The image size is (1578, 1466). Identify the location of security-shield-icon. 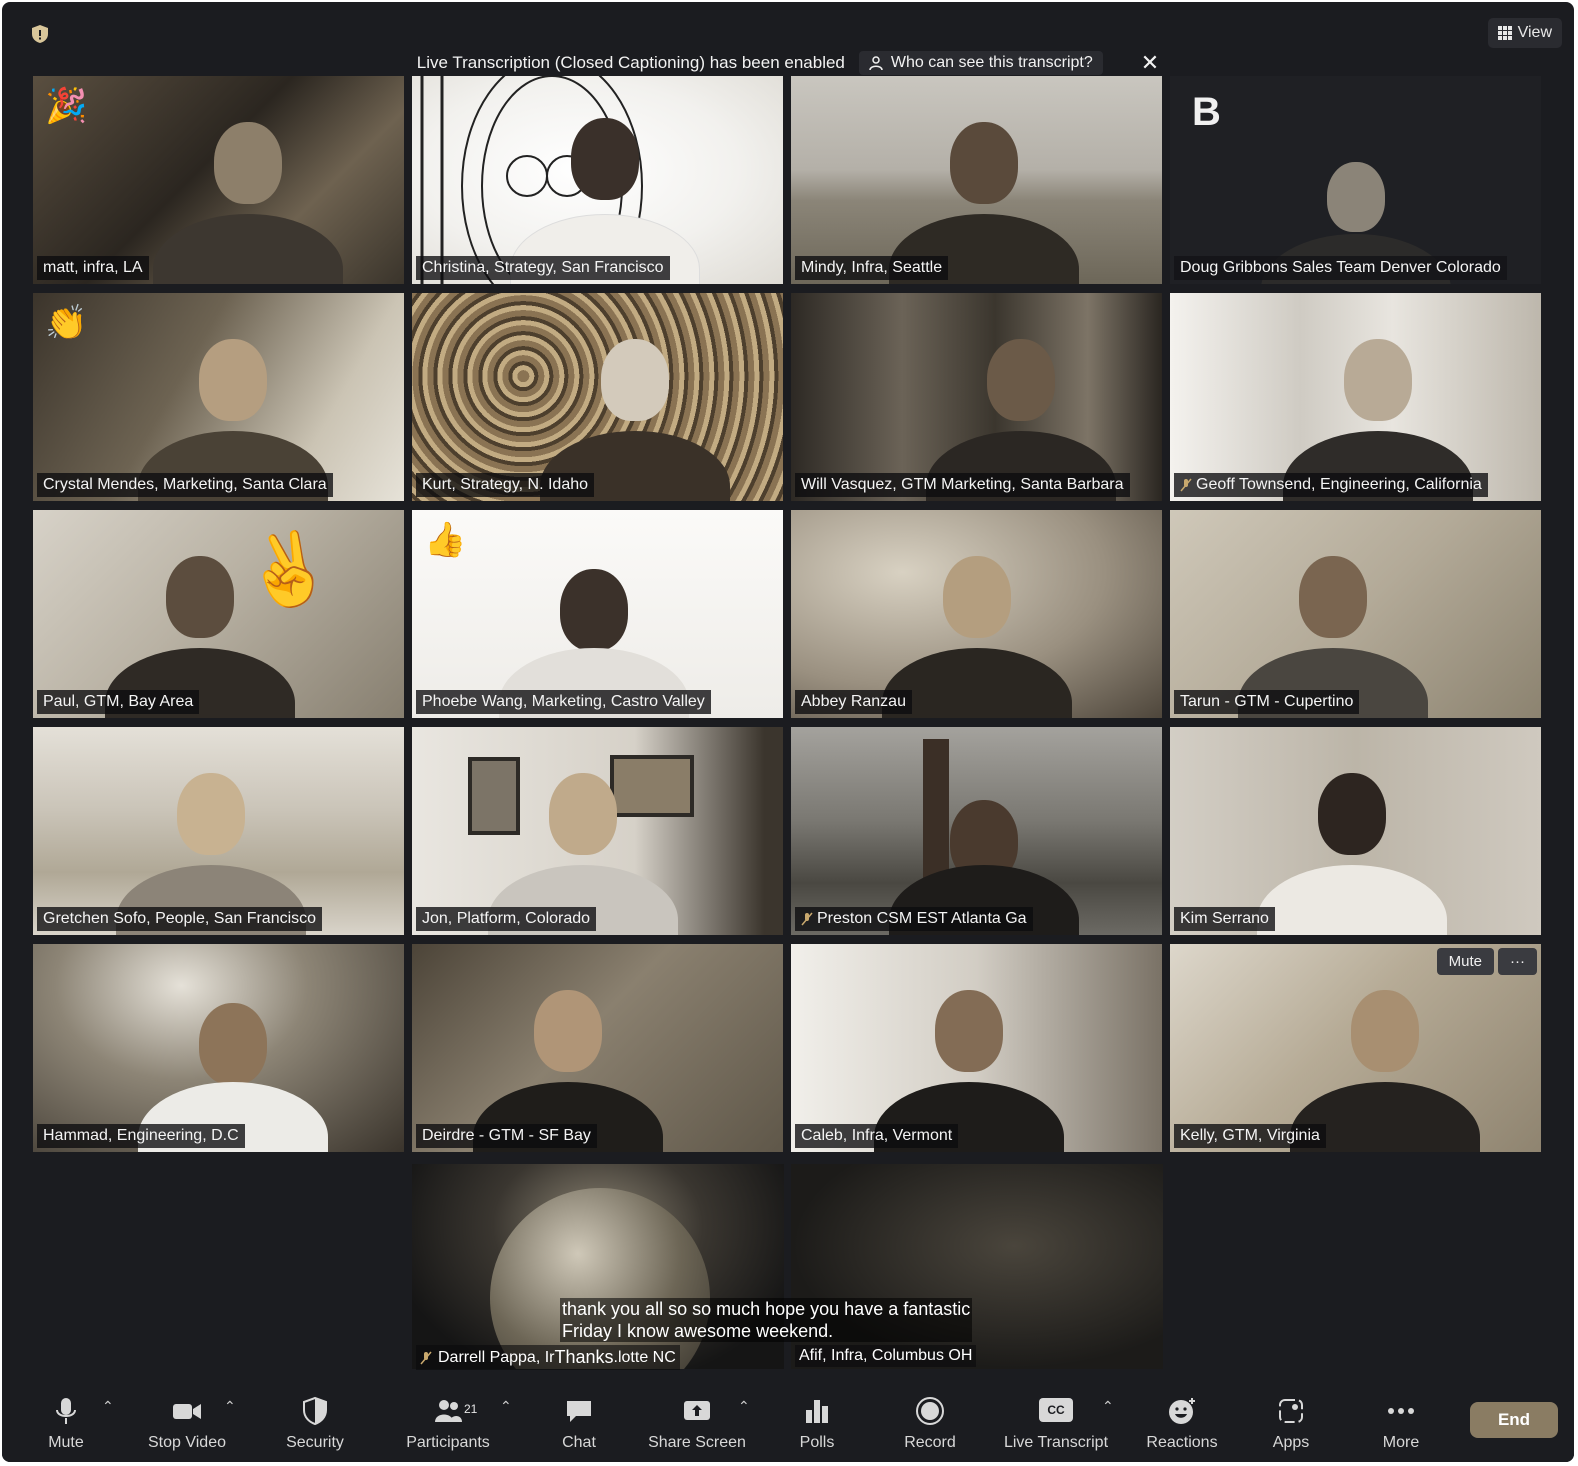
(40, 34).